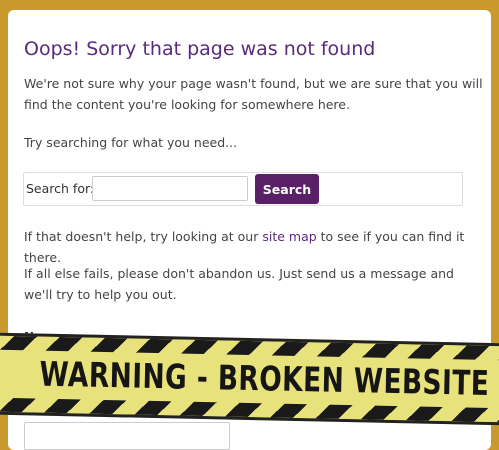 The width and height of the screenshot is (499, 450). What do you see at coordinates (200, 49) in the screenshot?
I see `page-title: Oops! Sorry that page was not found` at bounding box center [200, 49].